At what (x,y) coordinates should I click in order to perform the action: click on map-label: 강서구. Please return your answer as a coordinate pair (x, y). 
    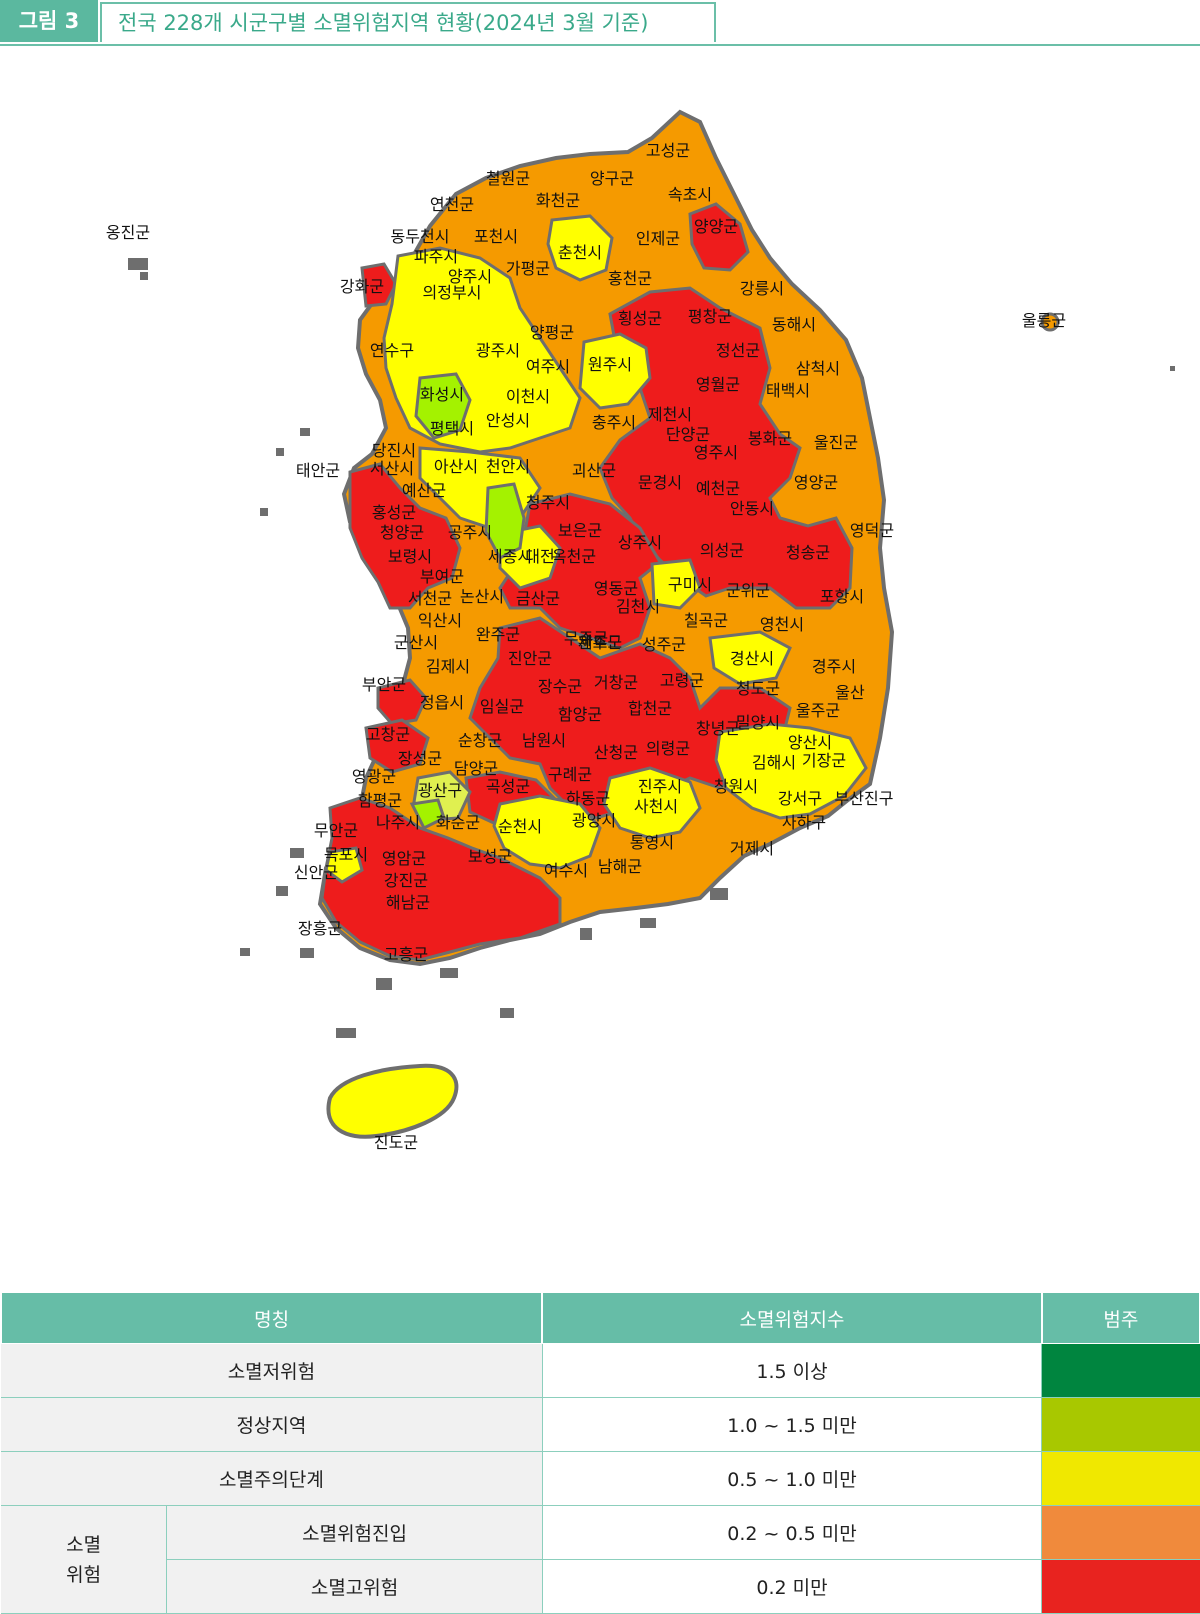
    Looking at the image, I should click on (800, 798).